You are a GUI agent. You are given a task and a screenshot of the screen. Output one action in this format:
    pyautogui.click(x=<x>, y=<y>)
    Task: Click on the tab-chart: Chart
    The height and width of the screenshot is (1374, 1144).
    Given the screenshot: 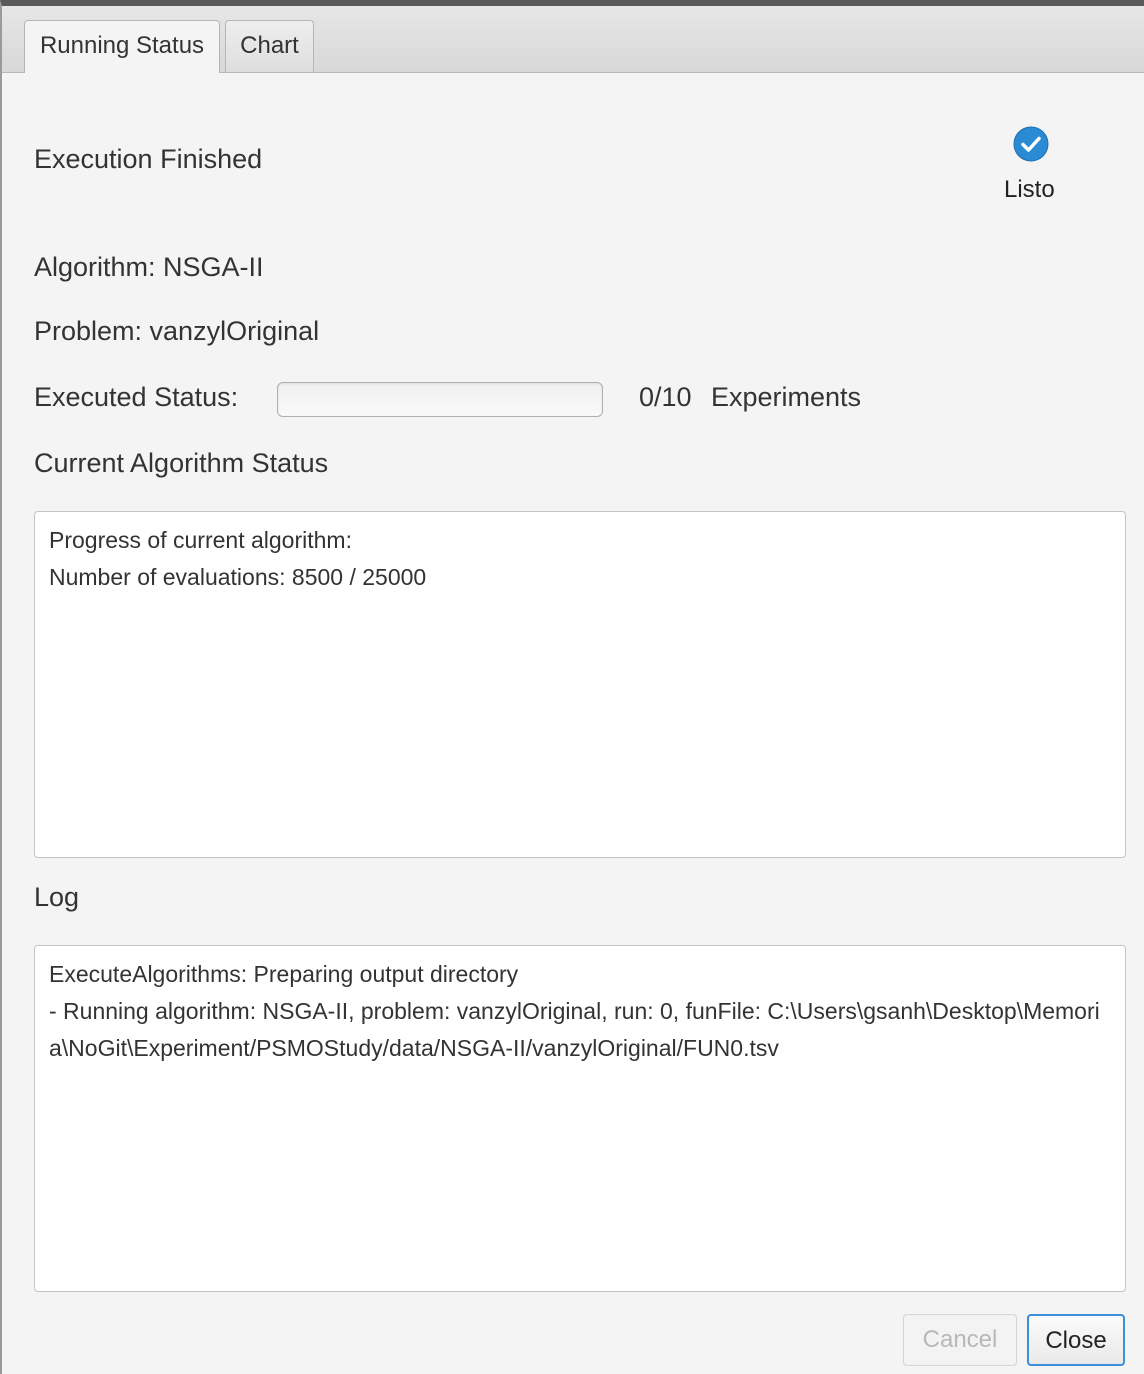 What is the action you would take?
    pyautogui.click(x=269, y=46)
    